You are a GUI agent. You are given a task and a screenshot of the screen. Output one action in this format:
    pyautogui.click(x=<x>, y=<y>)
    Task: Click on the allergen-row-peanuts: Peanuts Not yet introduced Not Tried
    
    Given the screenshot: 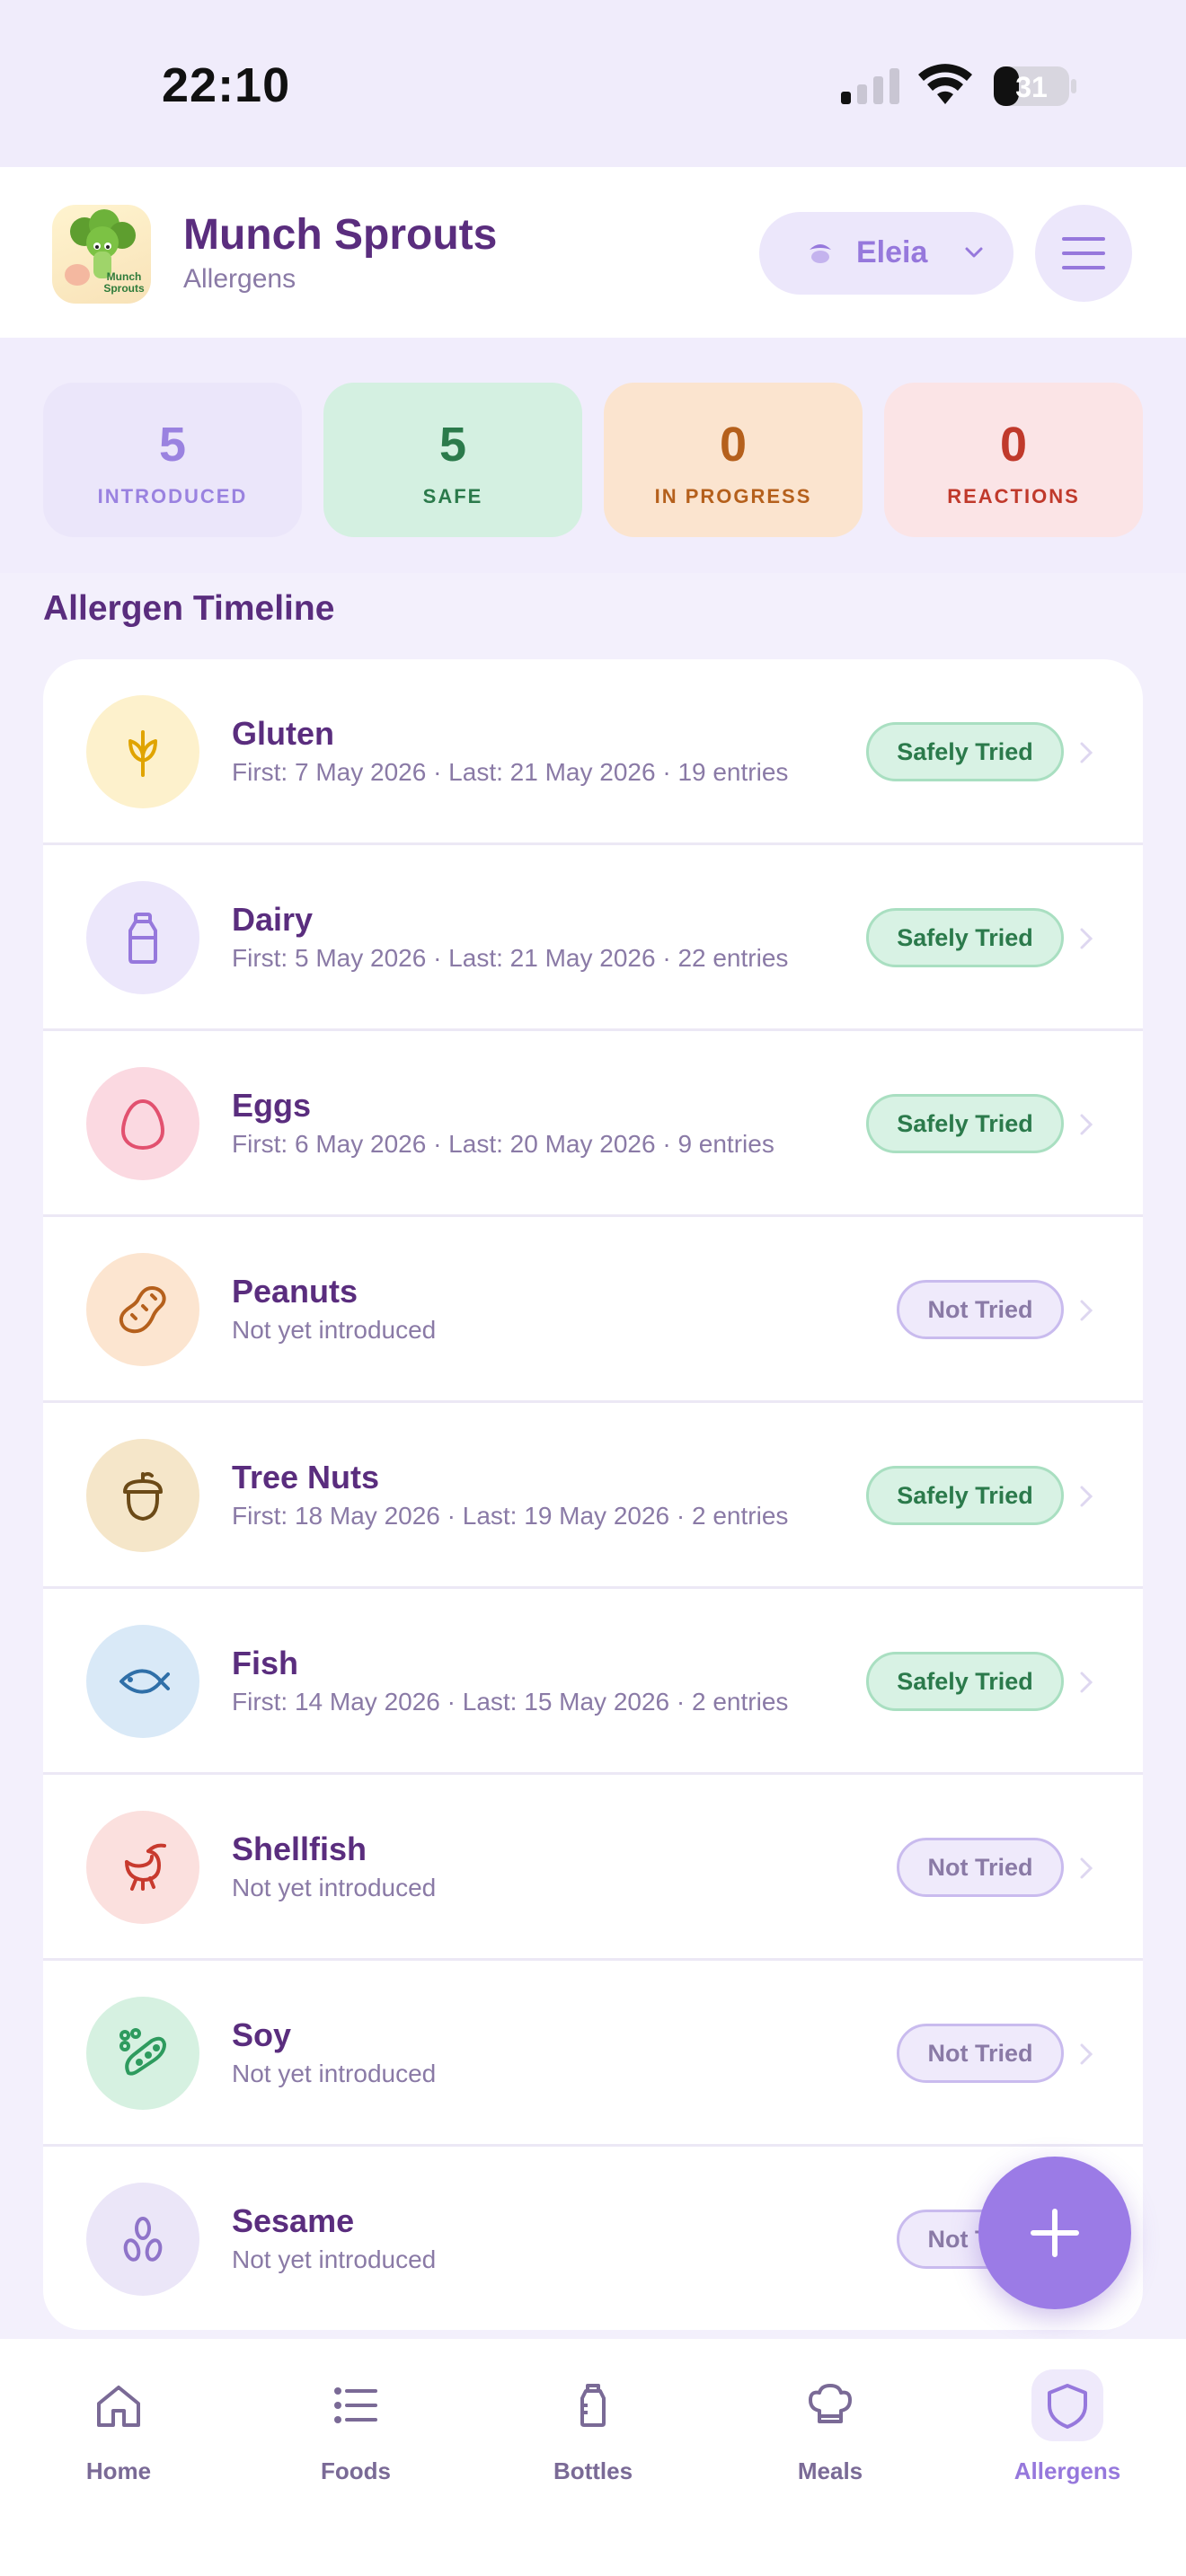 What is the action you would take?
    pyautogui.click(x=593, y=1310)
    